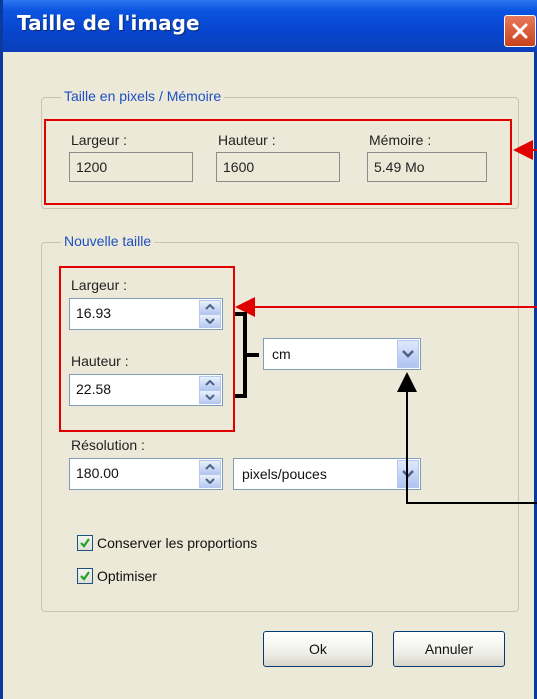 The height and width of the screenshot is (699, 537). I want to click on keep-proportions-checkbox-row: Conserver les proportions, so click(167, 543).